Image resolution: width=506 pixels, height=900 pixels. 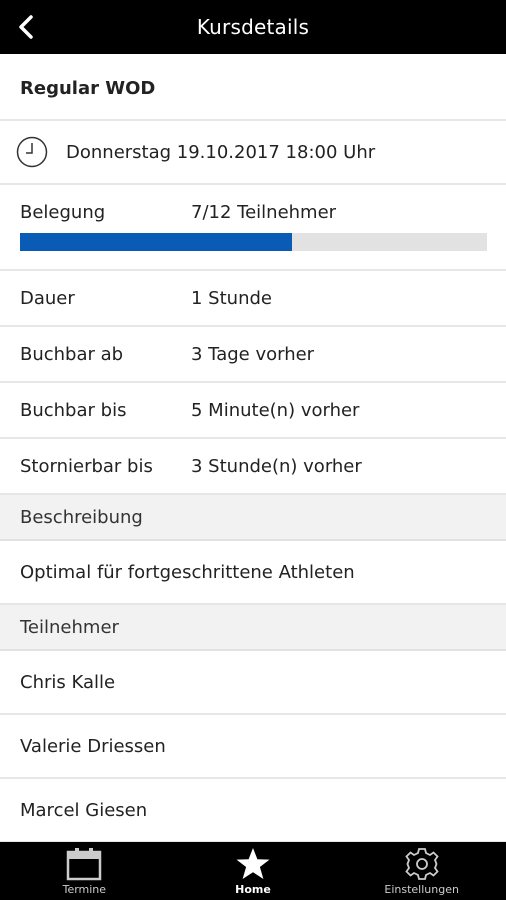 What do you see at coordinates (84, 889) in the screenshot?
I see `tab-label: Termine` at bounding box center [84, 889].